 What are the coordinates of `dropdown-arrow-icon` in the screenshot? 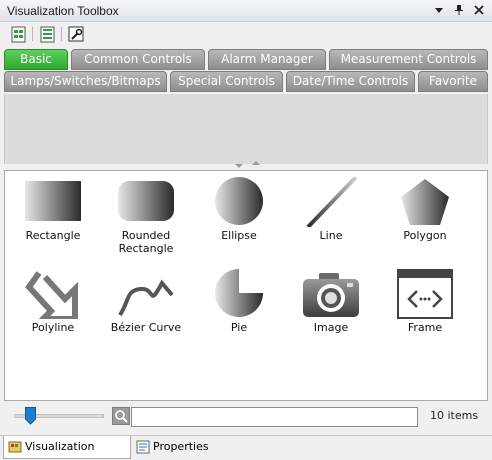 It's located at (439, 10).